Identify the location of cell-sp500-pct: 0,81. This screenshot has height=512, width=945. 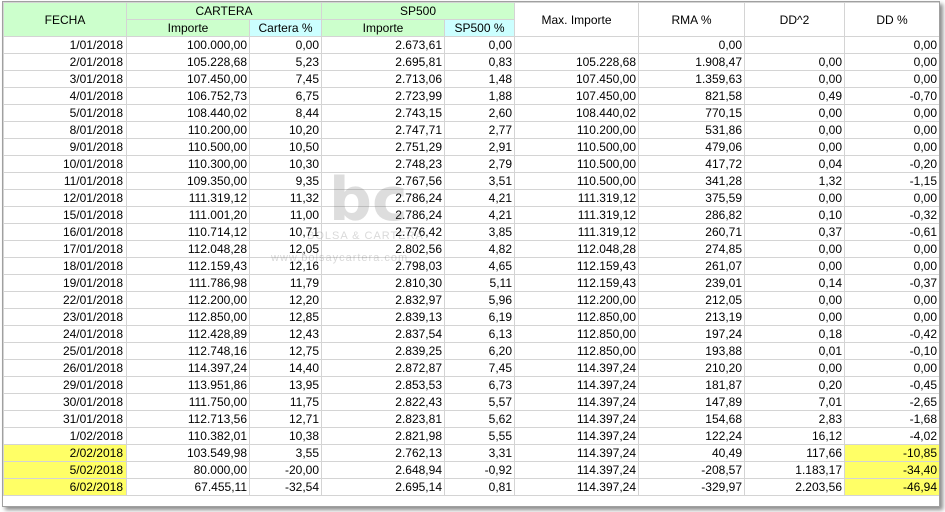
(479, 487).